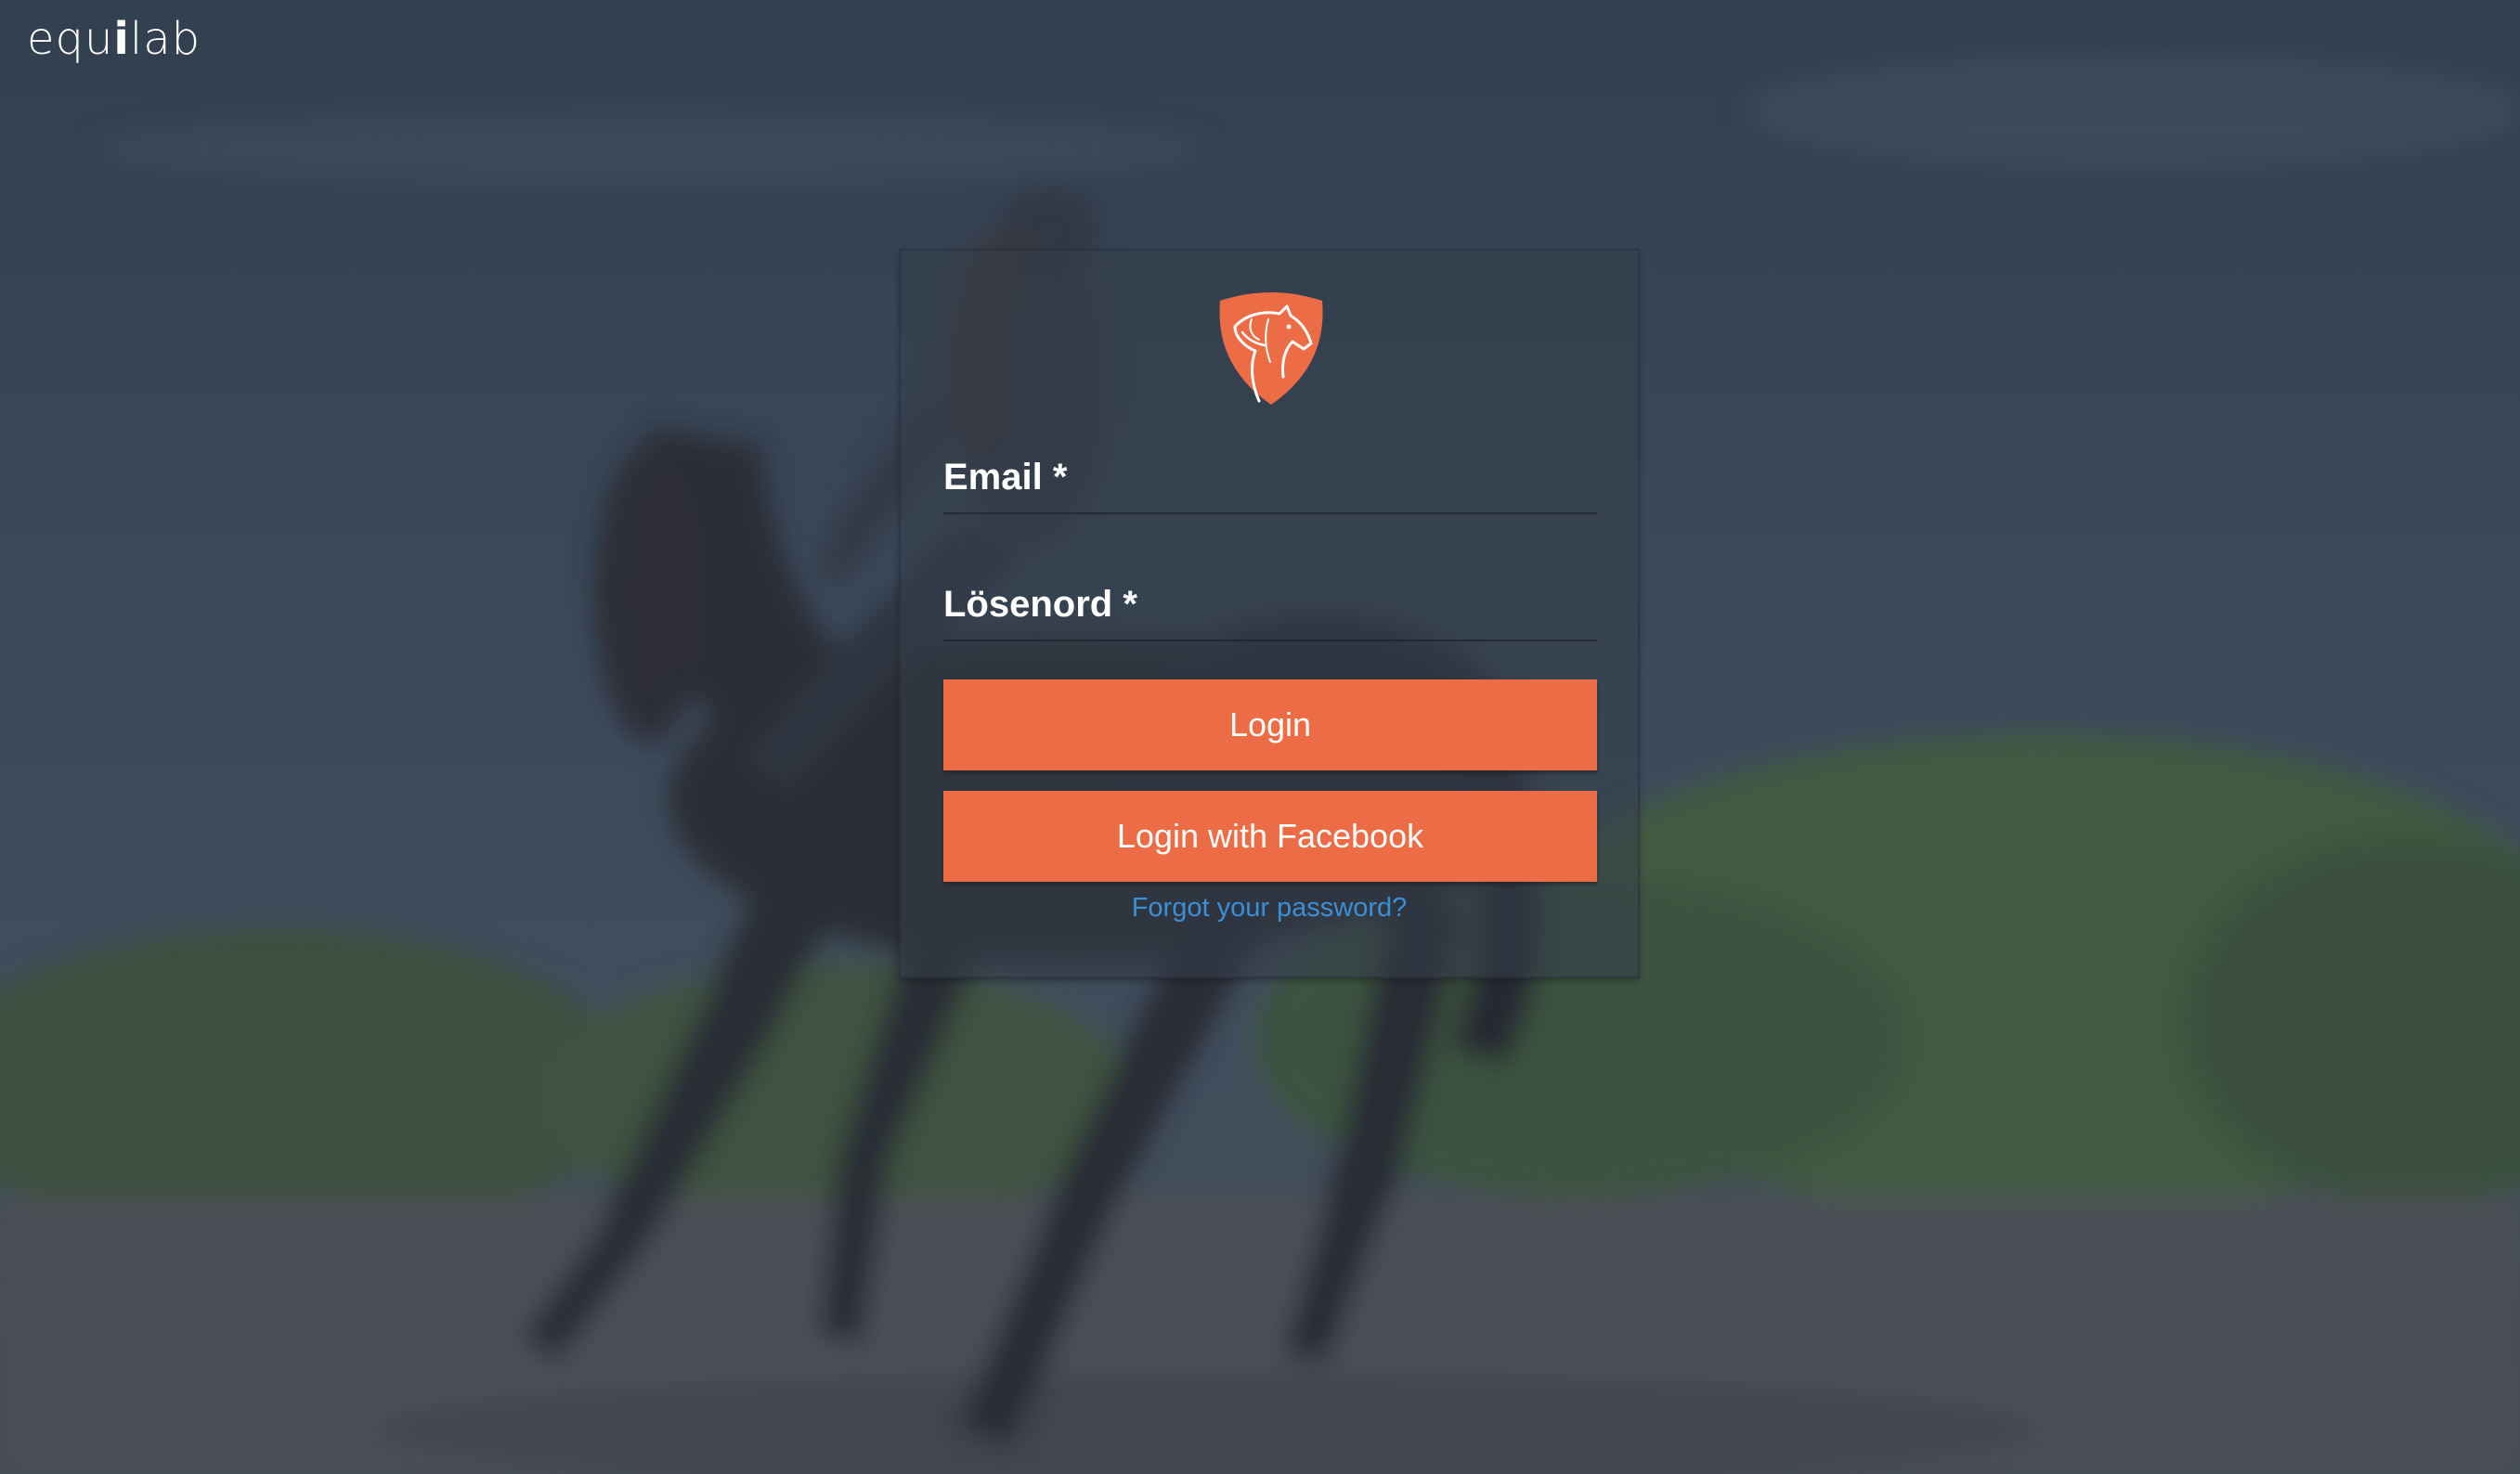 Image resolution: width=2520 pixels, height=1474 pixels. I want to click on brand-logo: equilab, so click(114, 39).